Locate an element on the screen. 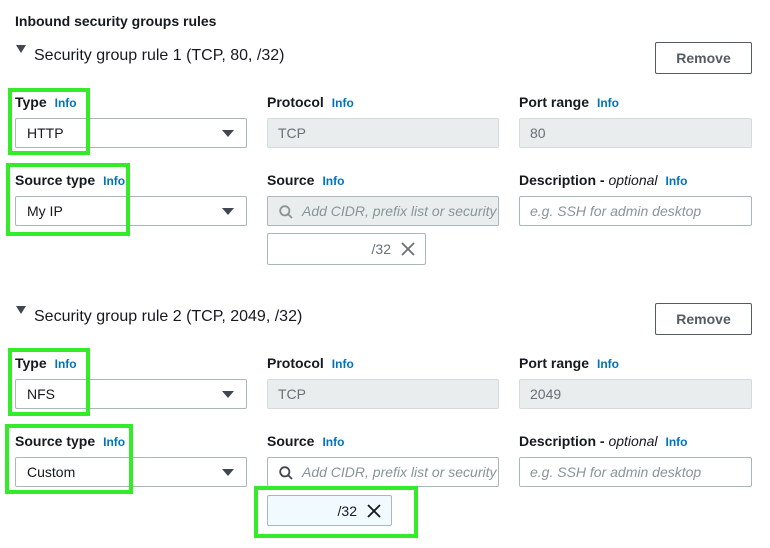  type-select: NFS is located at coordinates (131, 394).